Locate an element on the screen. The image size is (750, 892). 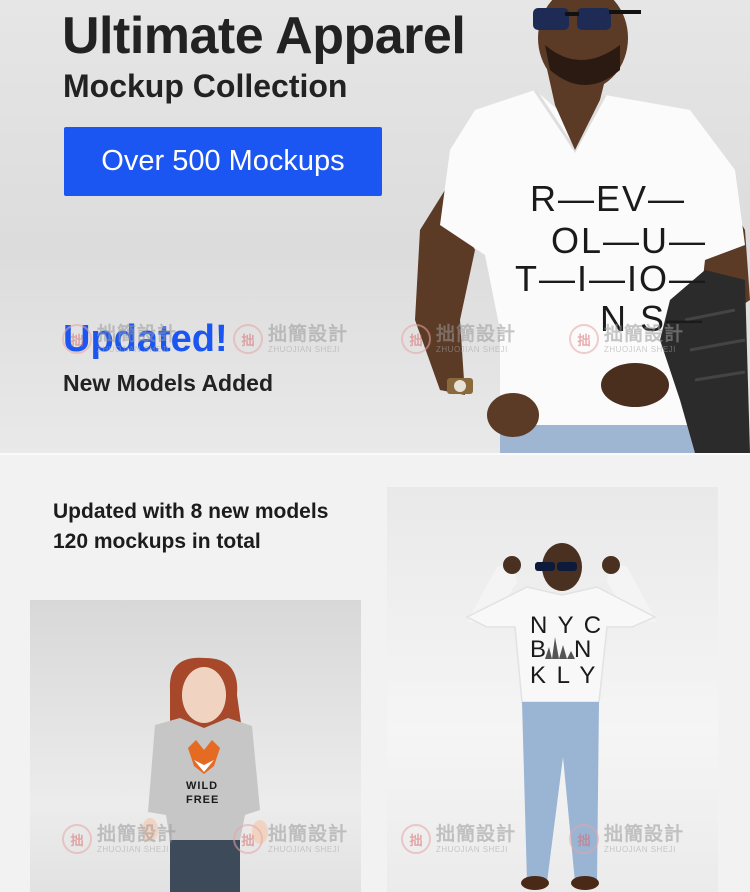
watermark-logo: 拙 拙簡設計 ZHUOJIAN SHEJI is located at coordinates (290, 339).